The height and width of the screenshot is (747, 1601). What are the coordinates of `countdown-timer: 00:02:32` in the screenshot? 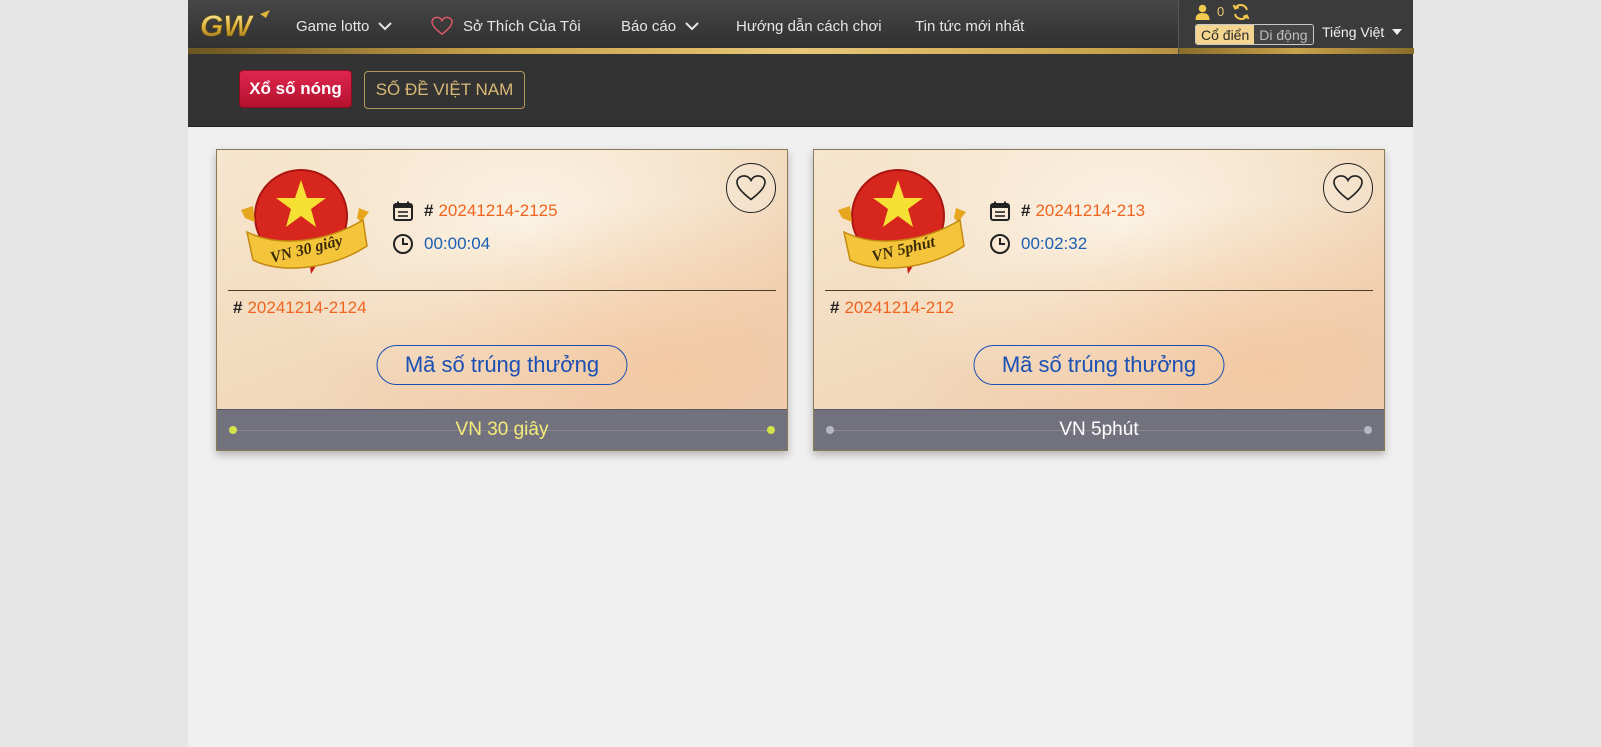 It's located at (1054, 243).